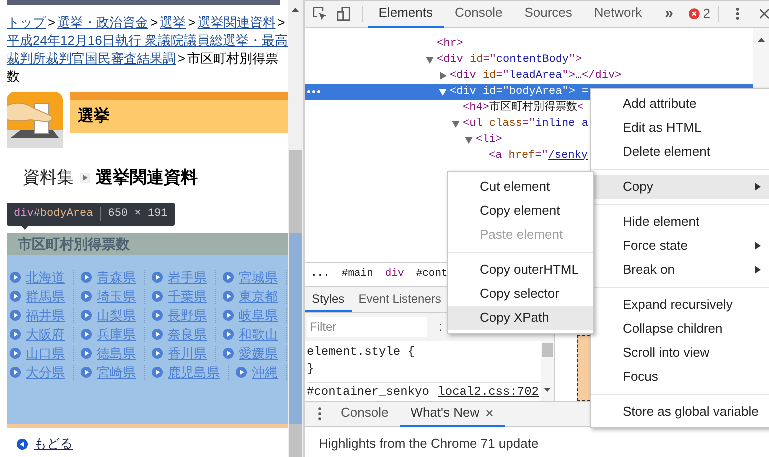 Image resolution: width=769 pixels, height=457 pixels. What do you see at coordinates (680, 329) in the screenshot?
I see `menu-item: Collapse children` at bounding box center [680, 329].